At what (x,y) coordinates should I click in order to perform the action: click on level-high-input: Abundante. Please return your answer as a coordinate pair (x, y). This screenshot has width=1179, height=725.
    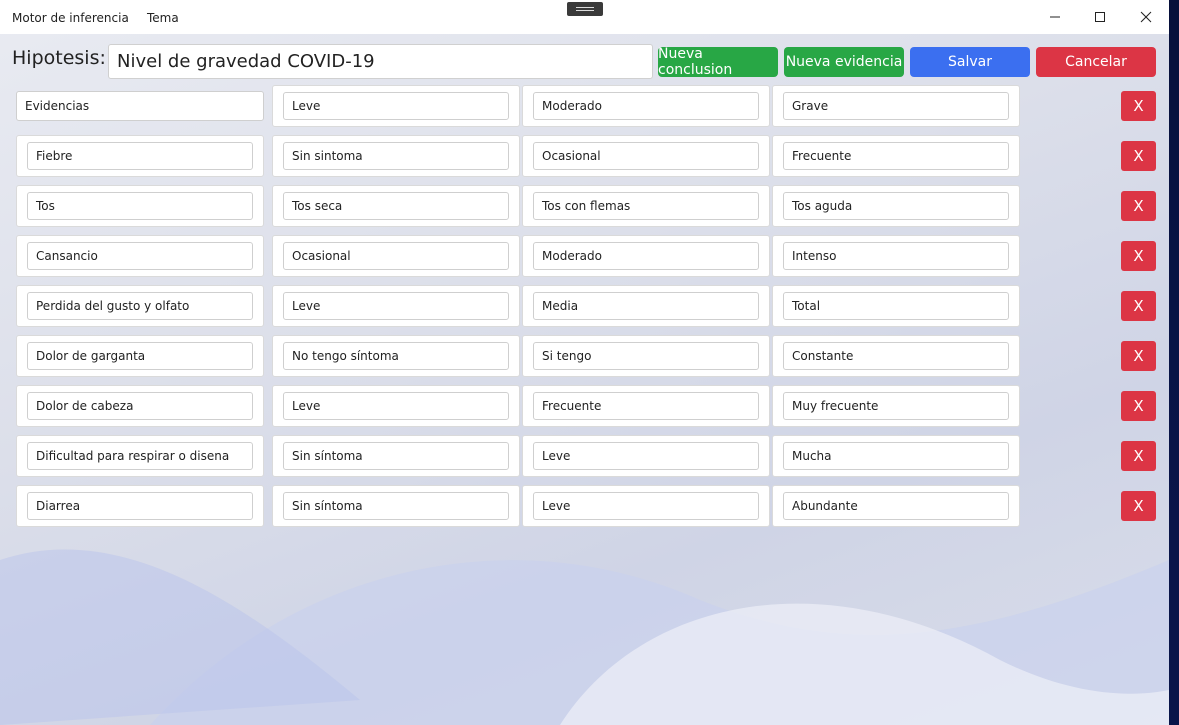
    Looking at the image, I should click on (896, 506).